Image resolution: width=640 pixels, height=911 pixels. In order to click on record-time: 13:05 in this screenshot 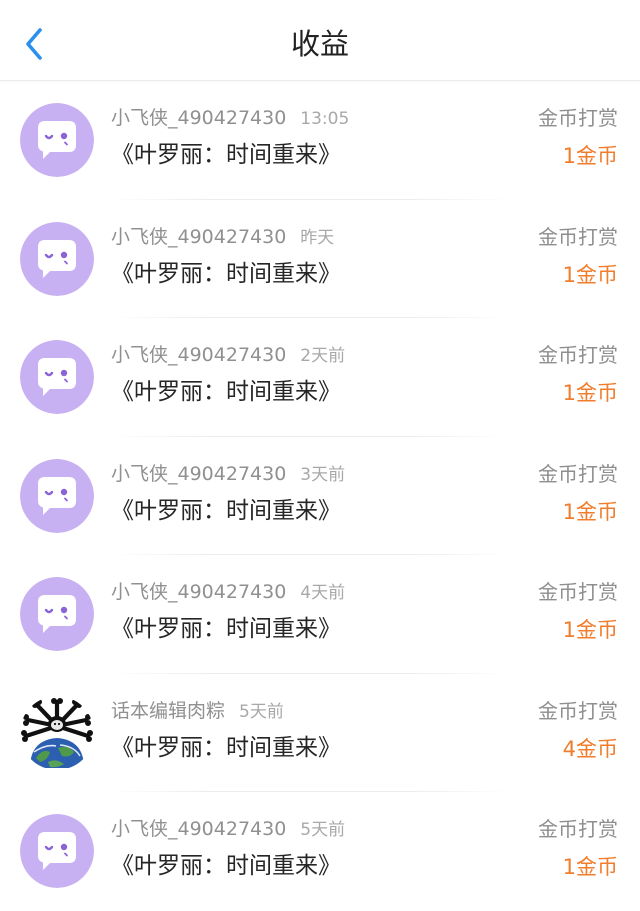, I will do `click(325, 119)`.